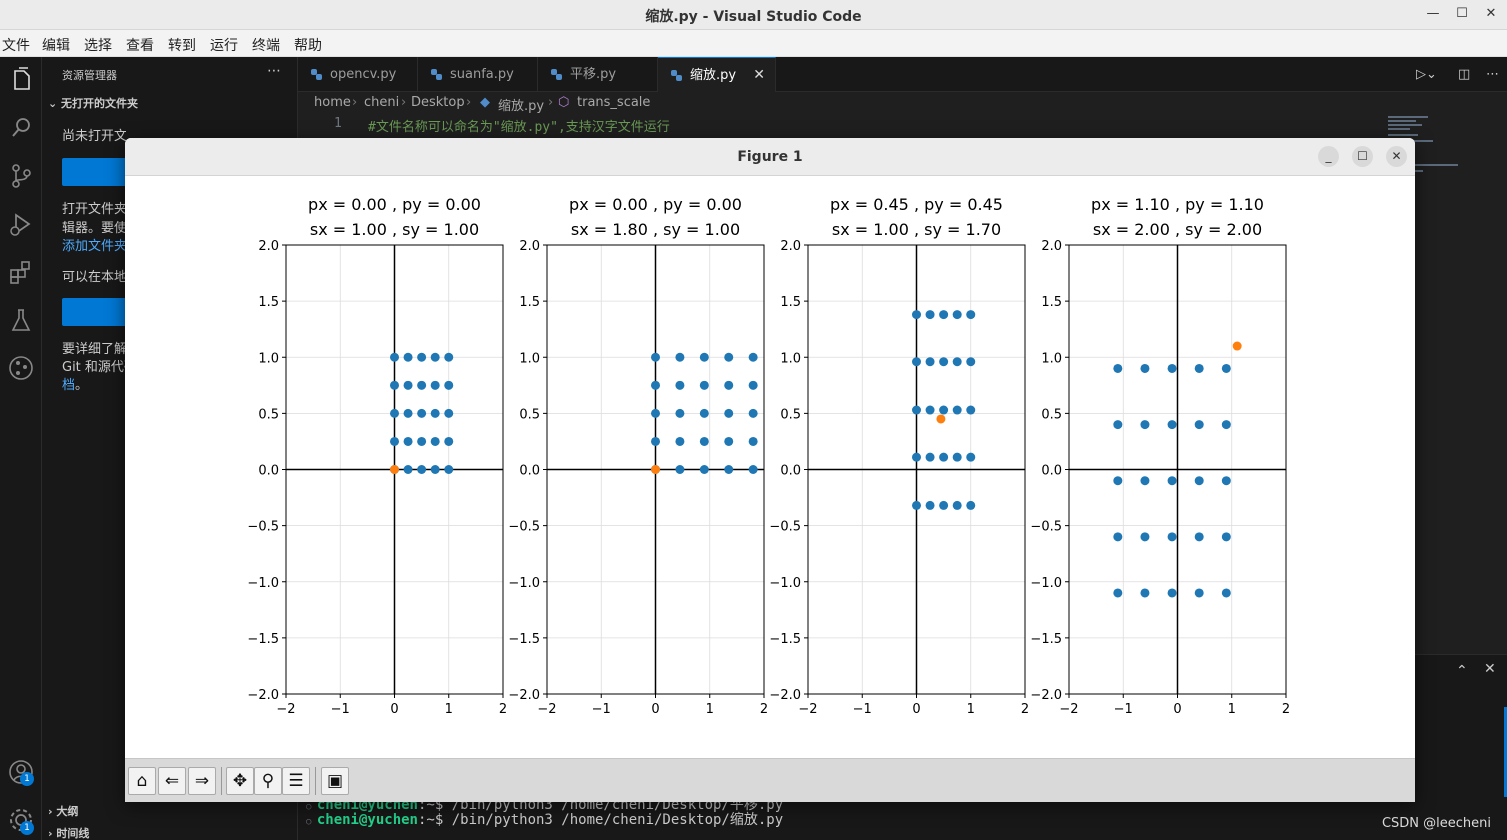  I want to click on y-tick-label: 0.5, so click(1051, 414).